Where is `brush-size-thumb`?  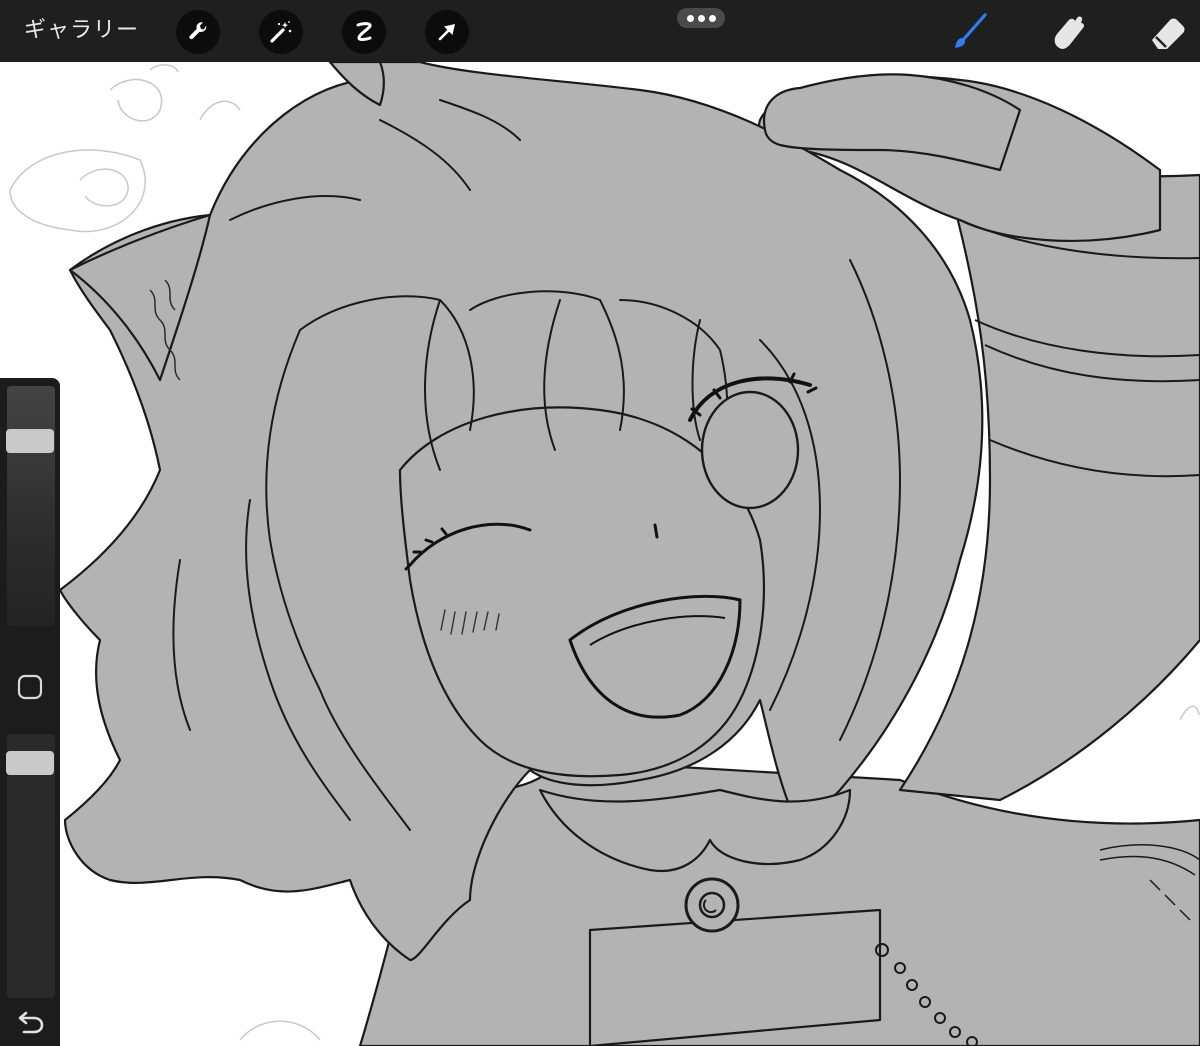
brush-size-thumb is located at coordinates (30, 441).